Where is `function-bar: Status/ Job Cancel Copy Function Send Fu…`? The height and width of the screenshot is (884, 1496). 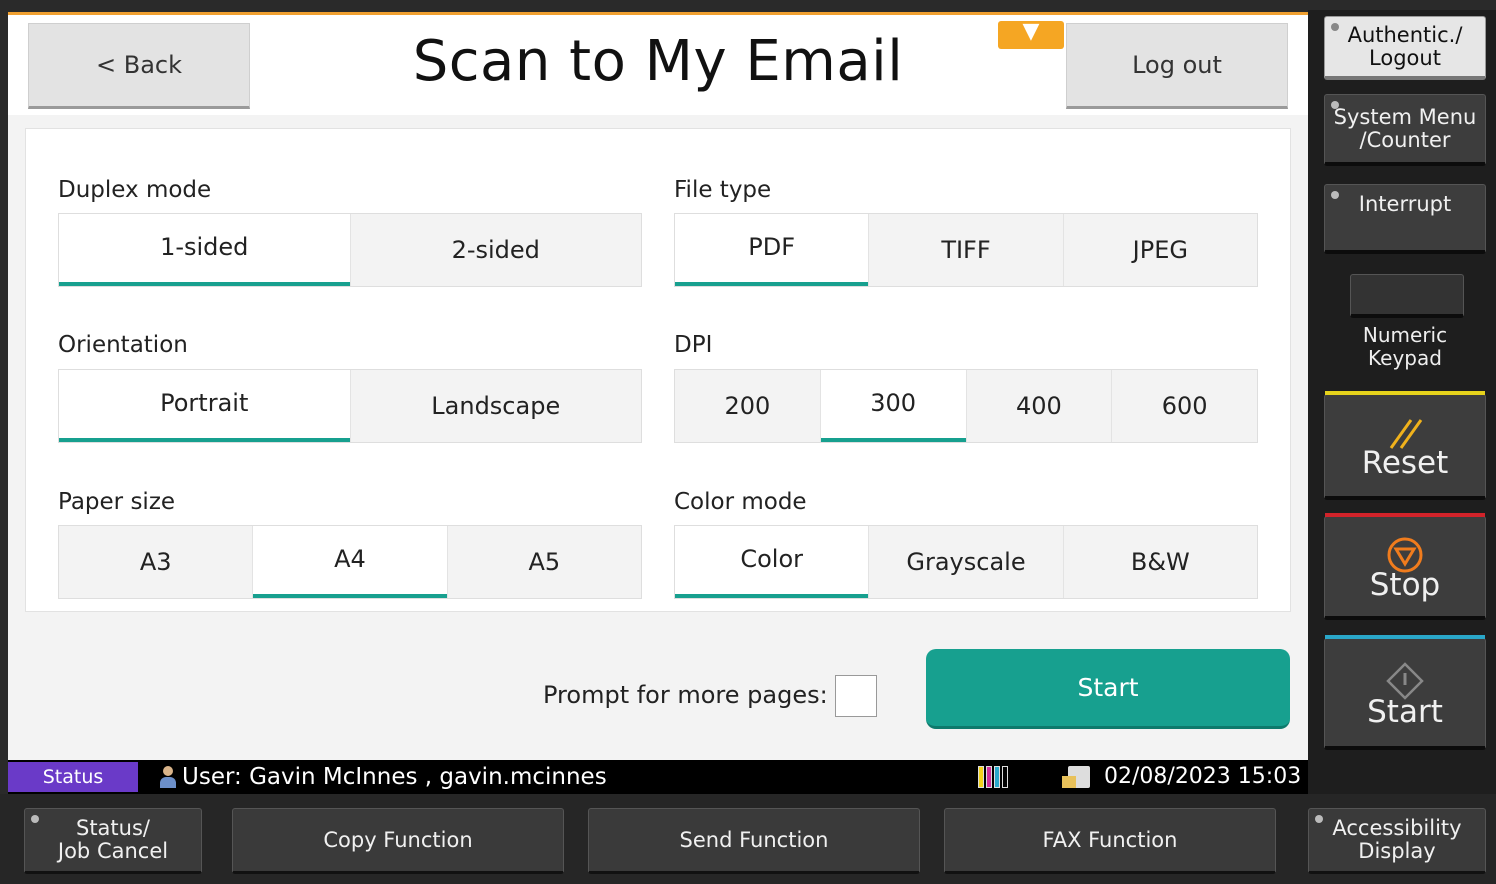
function-bar: Status/ Job Cancel Copy Function Send Fu… is located at coordinates (748, 839).